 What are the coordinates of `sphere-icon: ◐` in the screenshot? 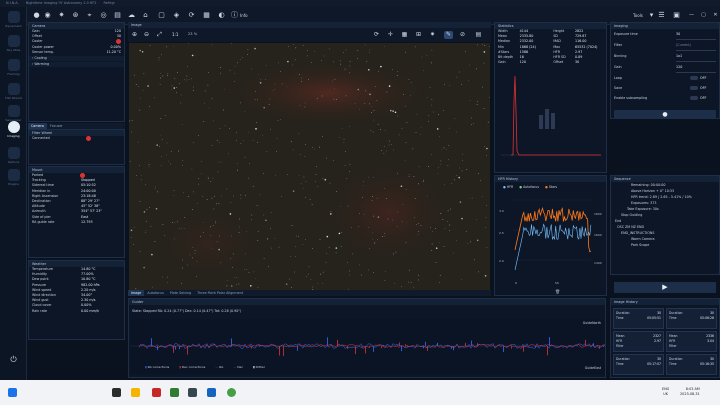 It's located at (221, 15).